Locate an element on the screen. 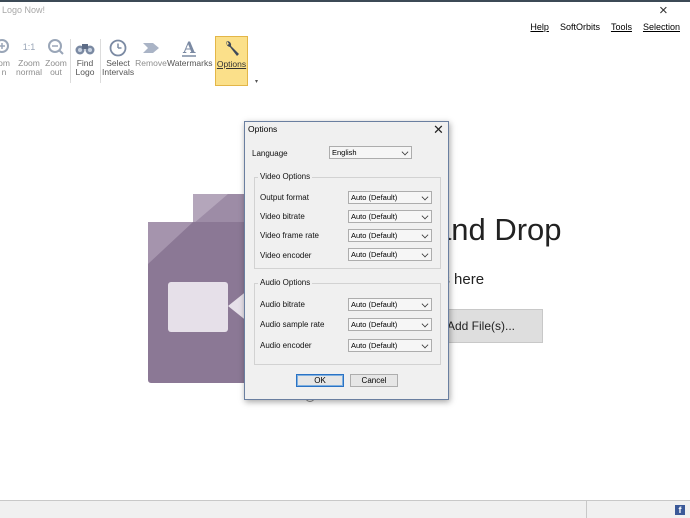 The image size is (690, 518). facebook-icon: f is located at coordinates (680, 510).